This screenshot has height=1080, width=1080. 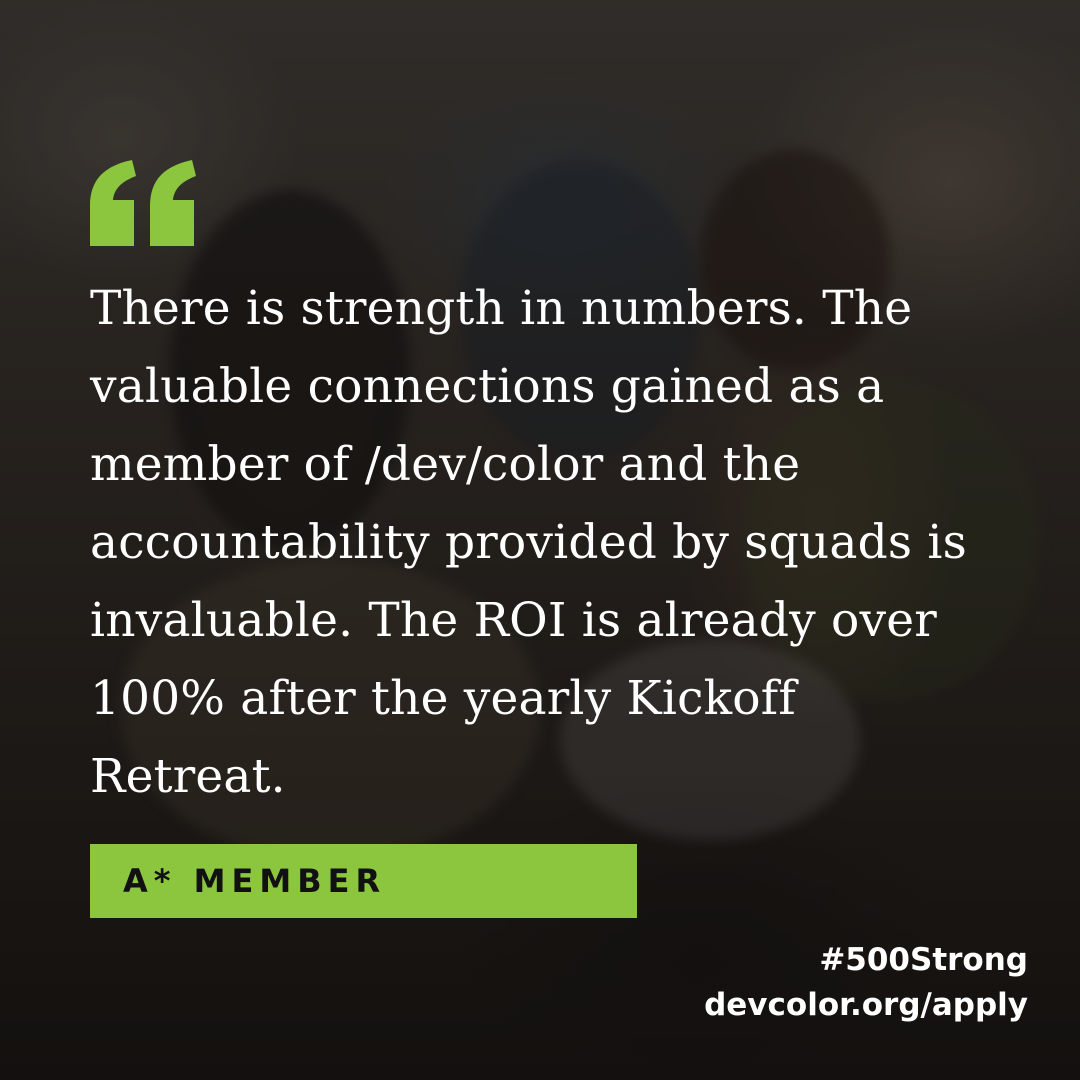 I want to click on attribution-badge: A* MEMBER, so click(x=363, y=881).